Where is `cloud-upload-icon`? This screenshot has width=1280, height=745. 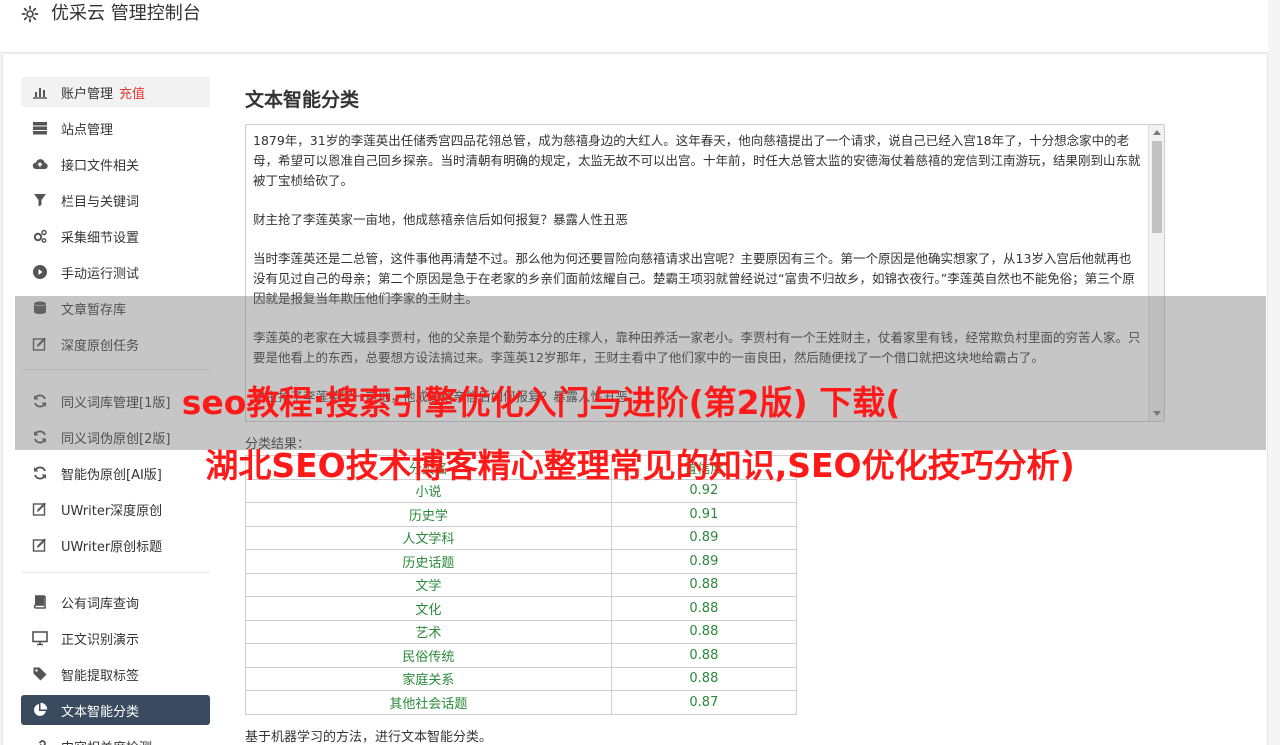
cloud-upload-icon is located at coordinates (40, 164).